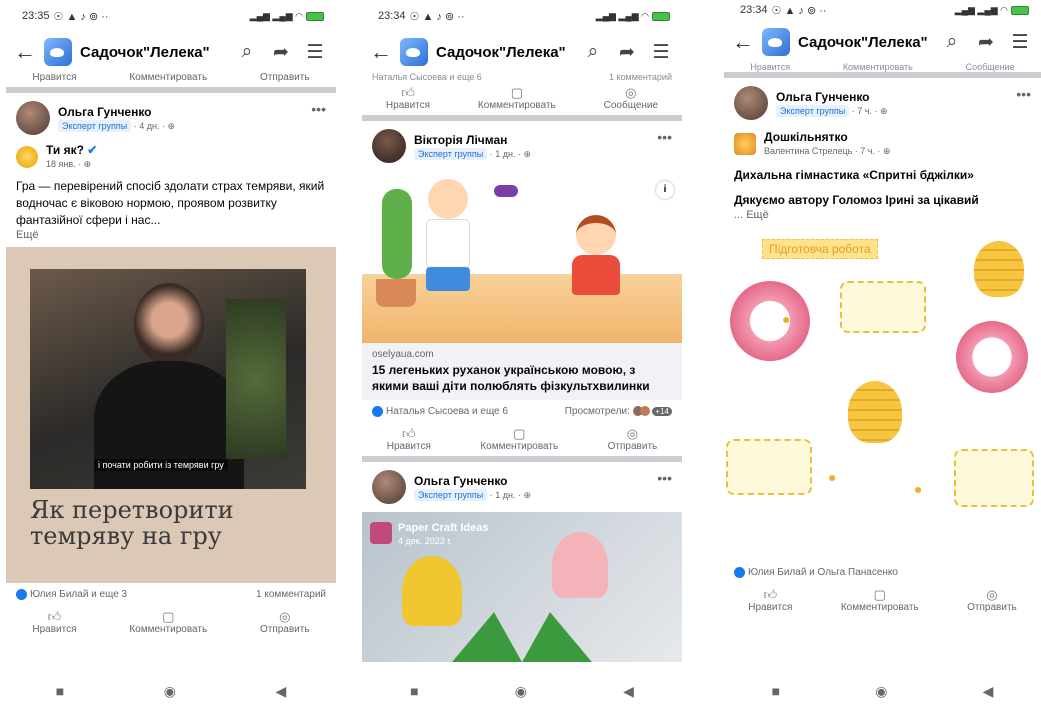 The height and width of the screenshot is (704, 1041). I want to click on post-image: Підготовча робота ● ● ●, so click(882, 396).